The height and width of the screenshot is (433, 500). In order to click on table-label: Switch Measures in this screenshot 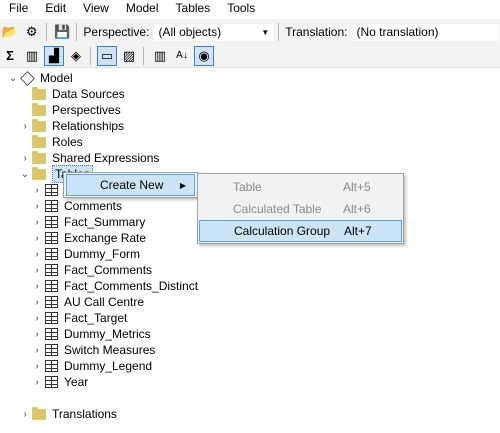, I will do `click(110, 350)`.